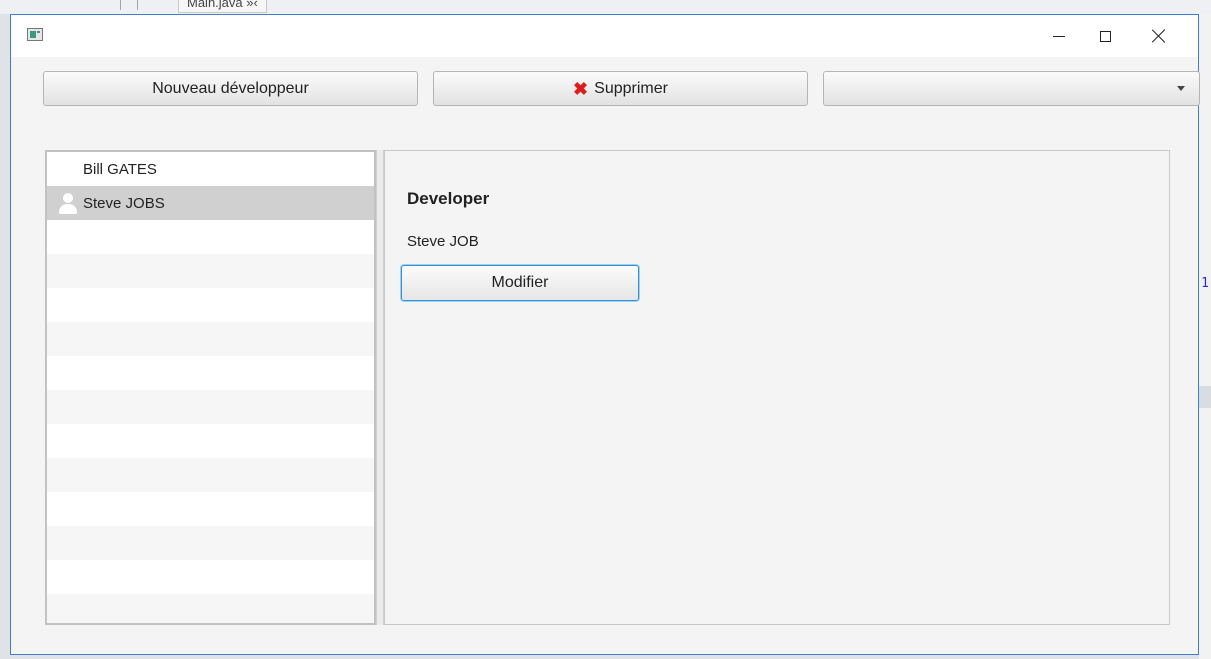 The width and height of the screenshot is (1211, 659). Describe the element at coordinates (215, 5) in the screenshot. I see `background-ide-tab-label: Main.java` at that location.